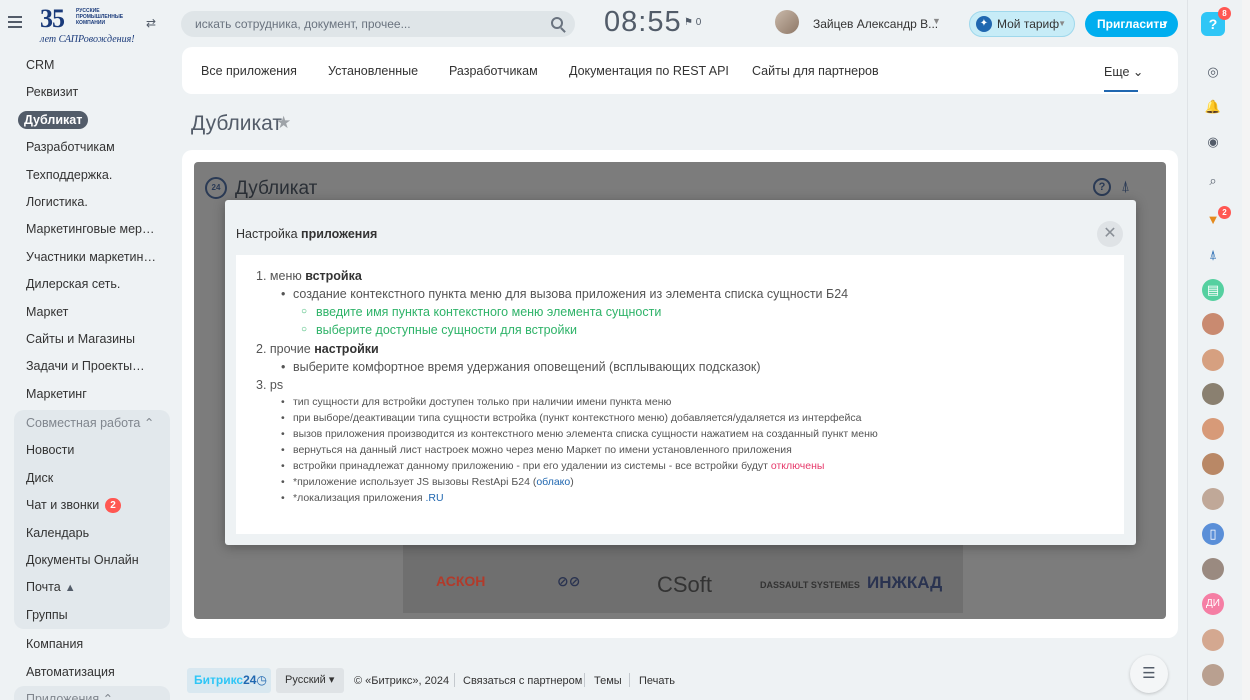  What do you see at coordinates (331, 680) in the screenshot?
I see `chevron-down-icon: ▾` at bounding box center [331, 680].